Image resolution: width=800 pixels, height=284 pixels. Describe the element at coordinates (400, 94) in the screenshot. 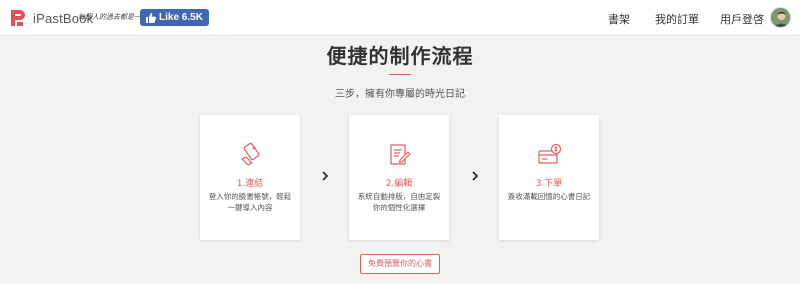

I see `section-subtitle: 三步，擁有你專屬的時光日記` at that location.